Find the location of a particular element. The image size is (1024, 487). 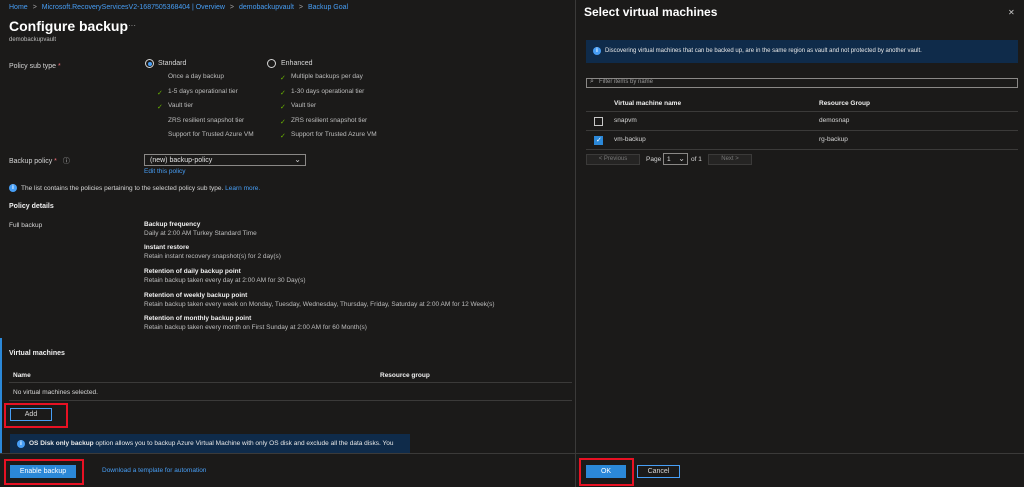

radio-enhanced is located at coordinates (271, 63).